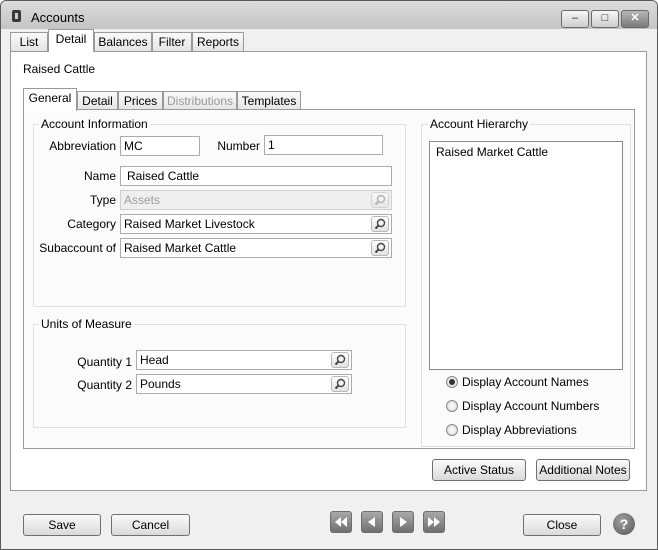 The image size is (658, 550). What do you see at coordinates (452, 430) in the screenshot?
I see `display-abbreviations-radio` at bounding box center [452, 430].